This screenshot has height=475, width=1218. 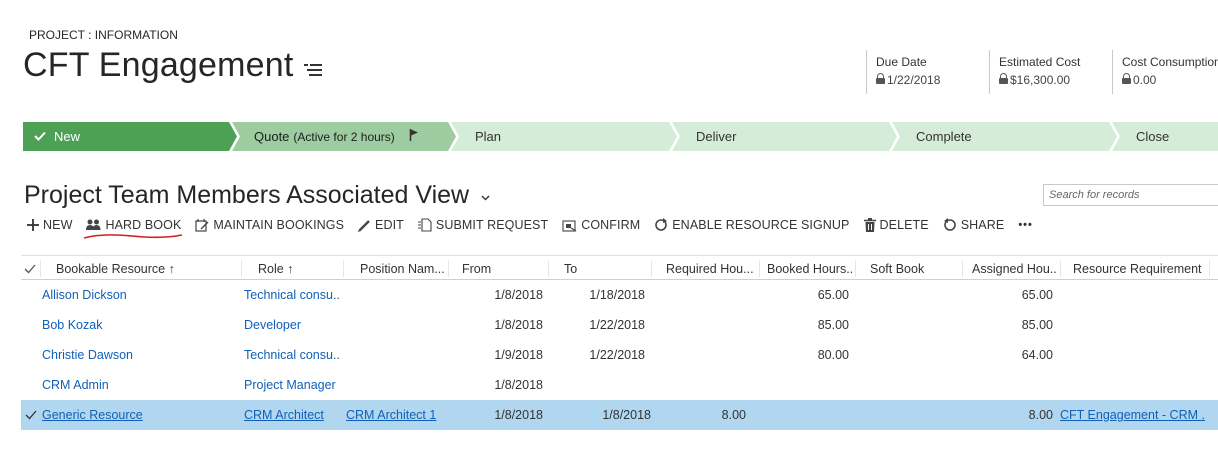 What do you see at coordinates (1040, 80) in the screenshot?
I see `estimated-cost-value: $16,300.00` at bounding box center [1040, 80].